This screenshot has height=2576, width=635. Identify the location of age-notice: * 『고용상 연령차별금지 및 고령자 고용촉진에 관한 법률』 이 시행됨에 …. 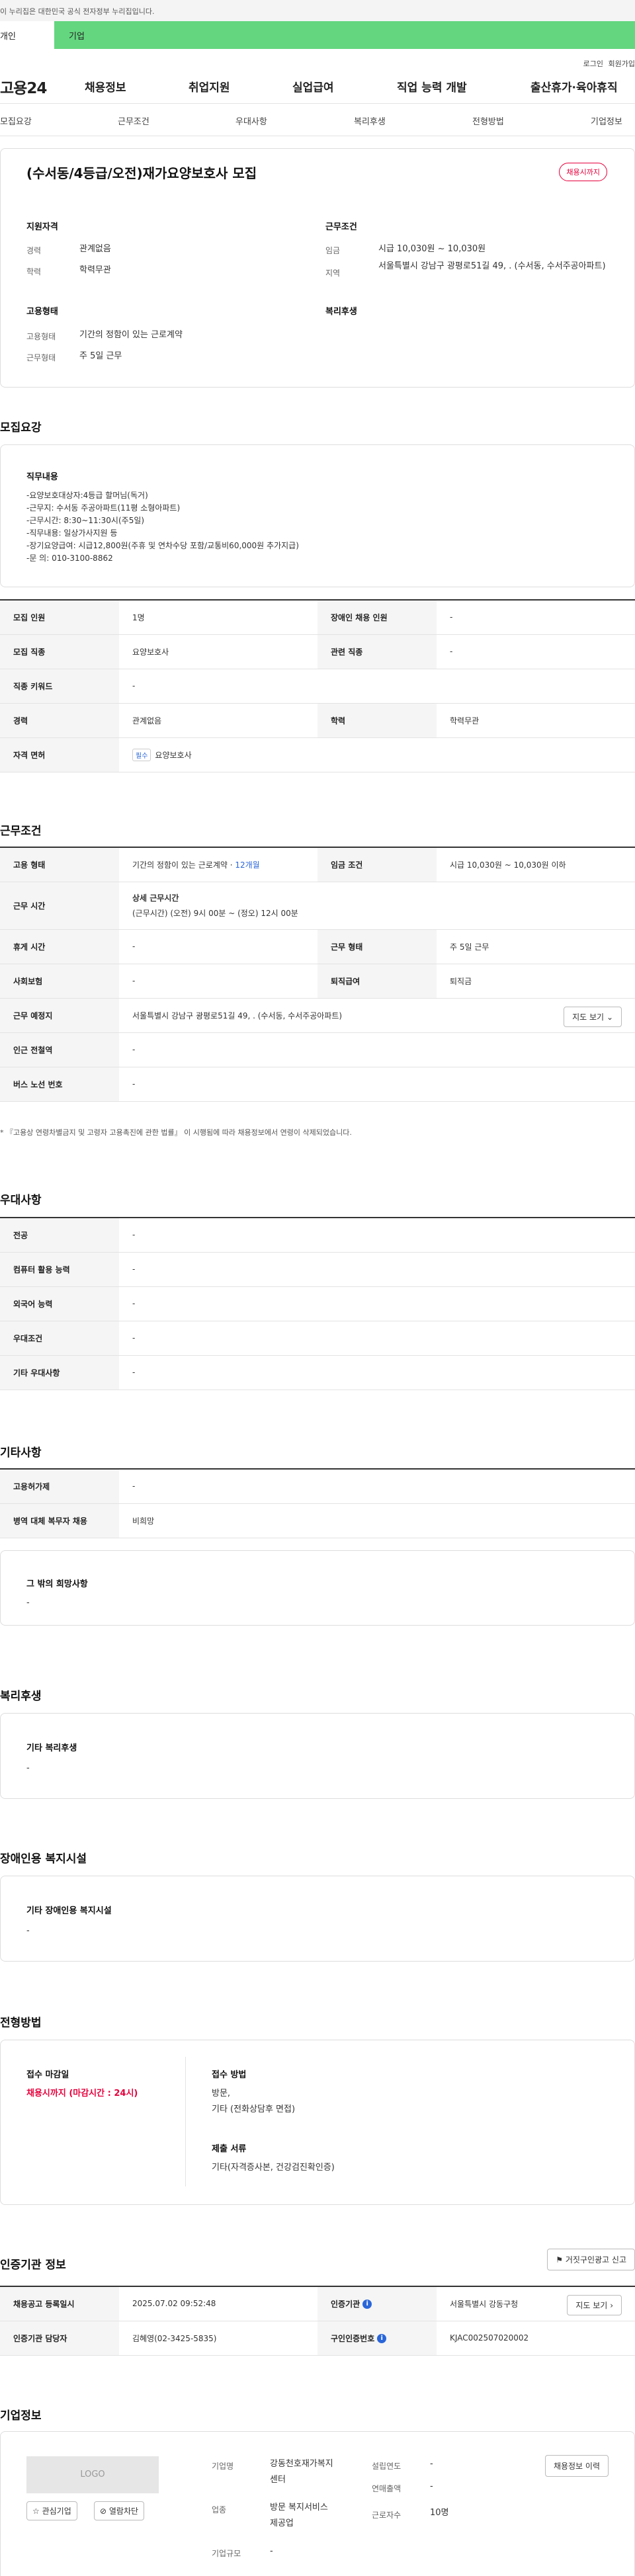
(176, 1132).